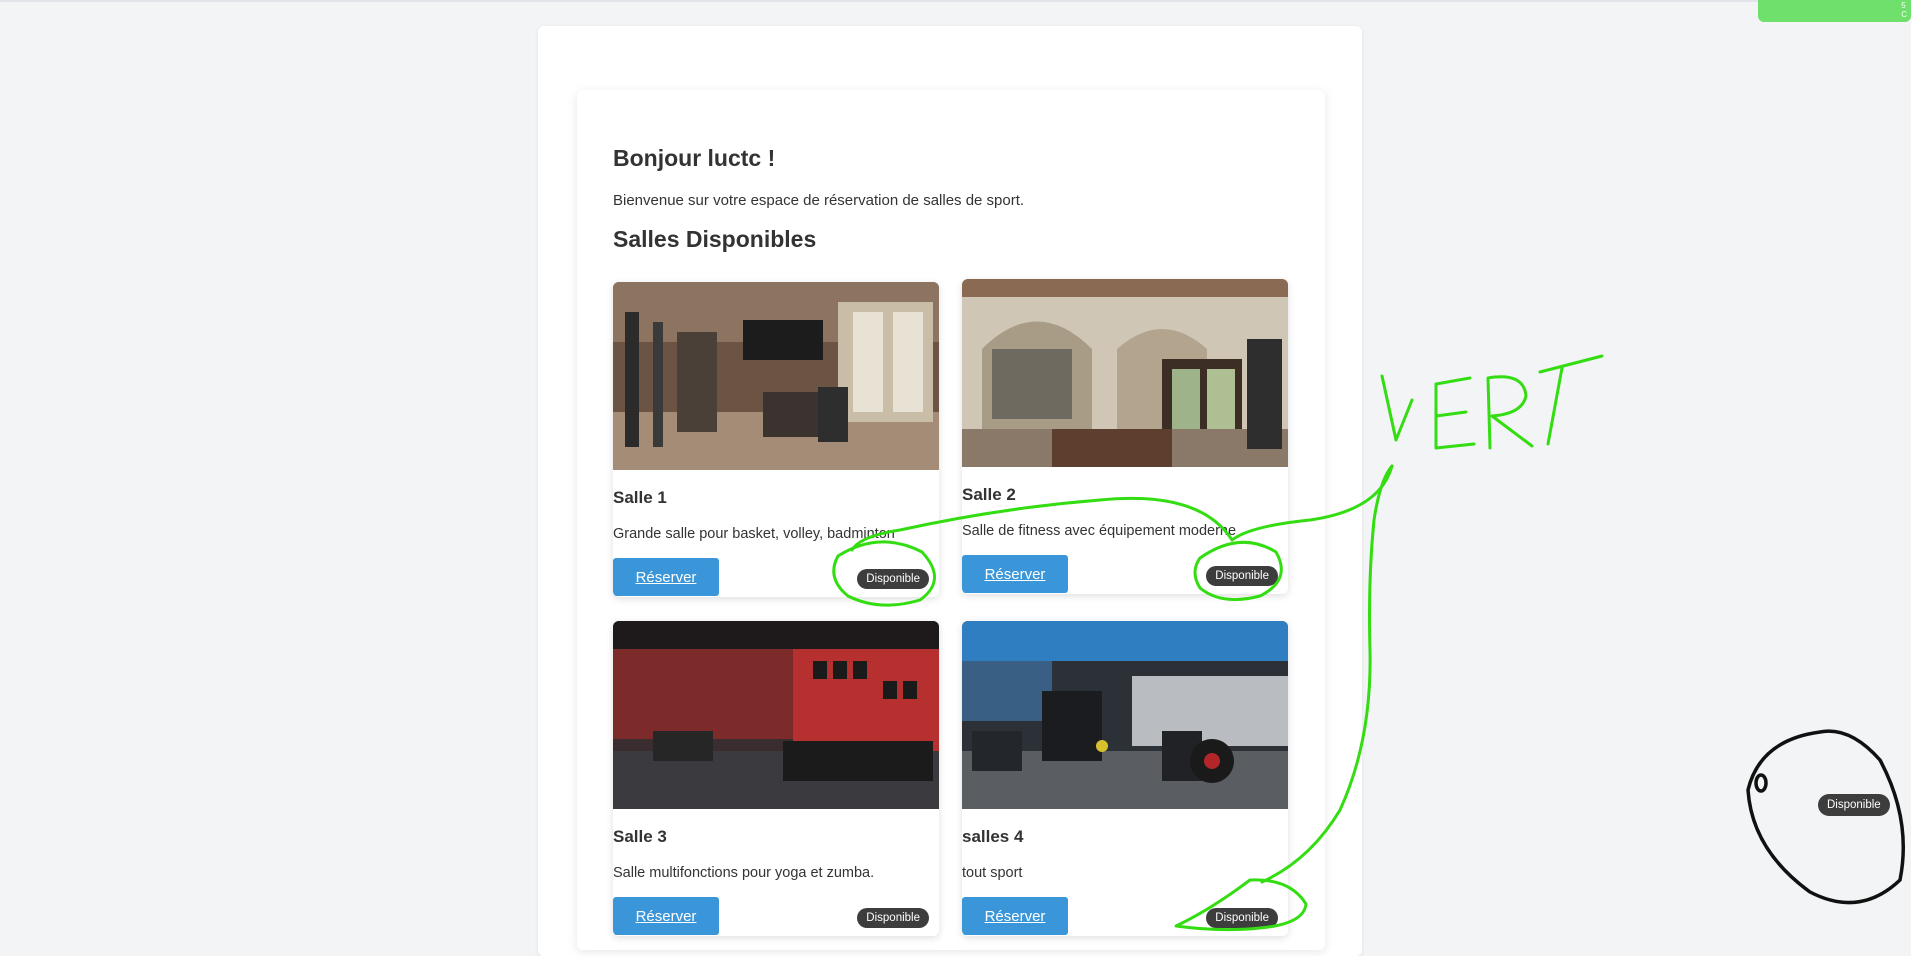 This screenshot has width=1911, height=956. What do you see at coordinates (1834, 11) in the screenshot?
I see `notification-toast: 5C` at bounding box center [1834, 11].